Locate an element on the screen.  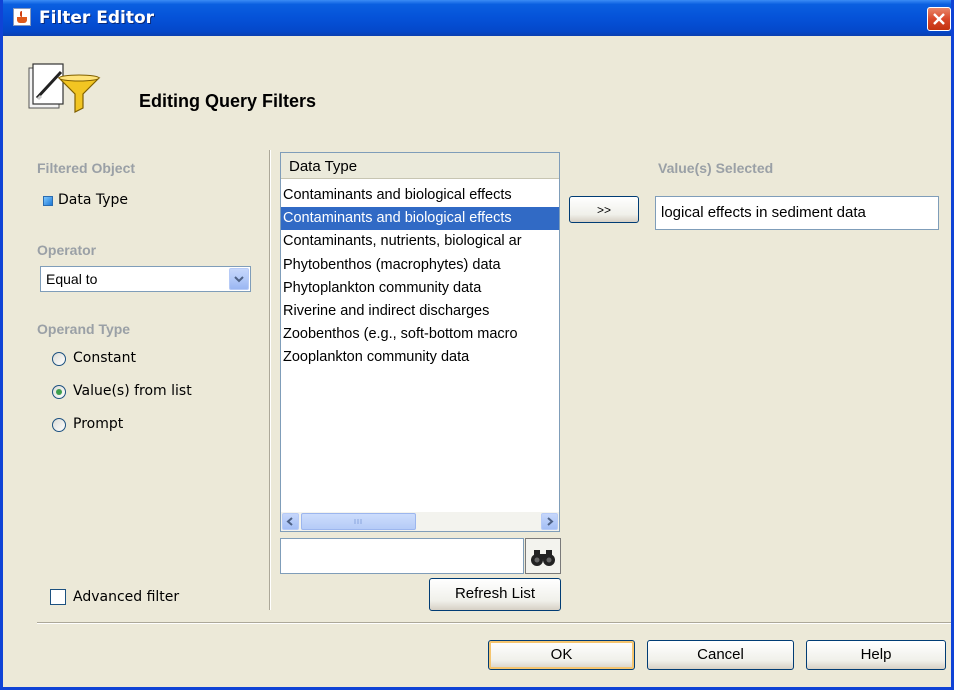
values-selected-label: Value(s) Selected is located at coordinates (716, 168).